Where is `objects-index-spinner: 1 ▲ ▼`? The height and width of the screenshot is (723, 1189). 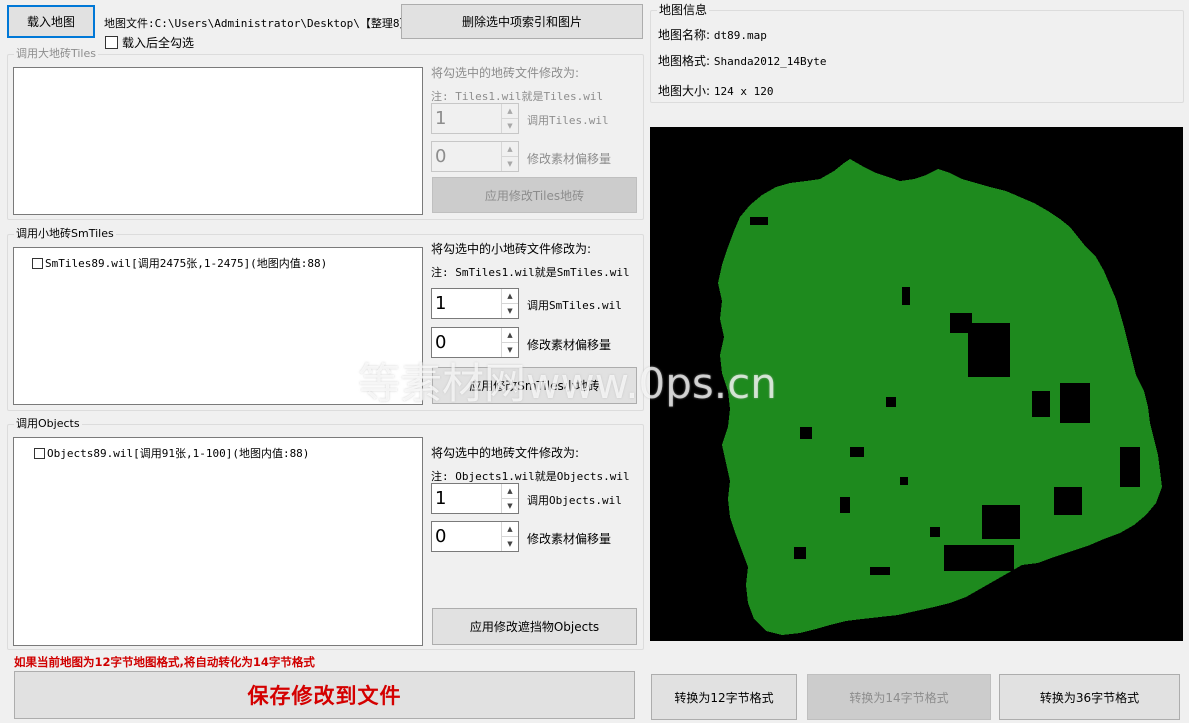
objects-index-spinner: 1 ▲ ▼ is located at coordinates (475, 498).